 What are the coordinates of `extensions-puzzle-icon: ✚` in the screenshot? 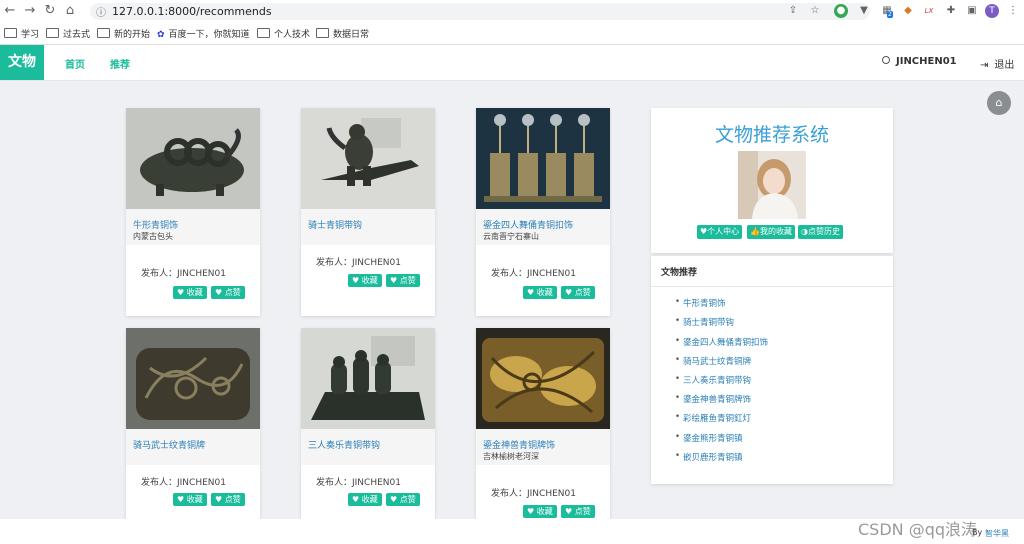 It's located at (951, 11).